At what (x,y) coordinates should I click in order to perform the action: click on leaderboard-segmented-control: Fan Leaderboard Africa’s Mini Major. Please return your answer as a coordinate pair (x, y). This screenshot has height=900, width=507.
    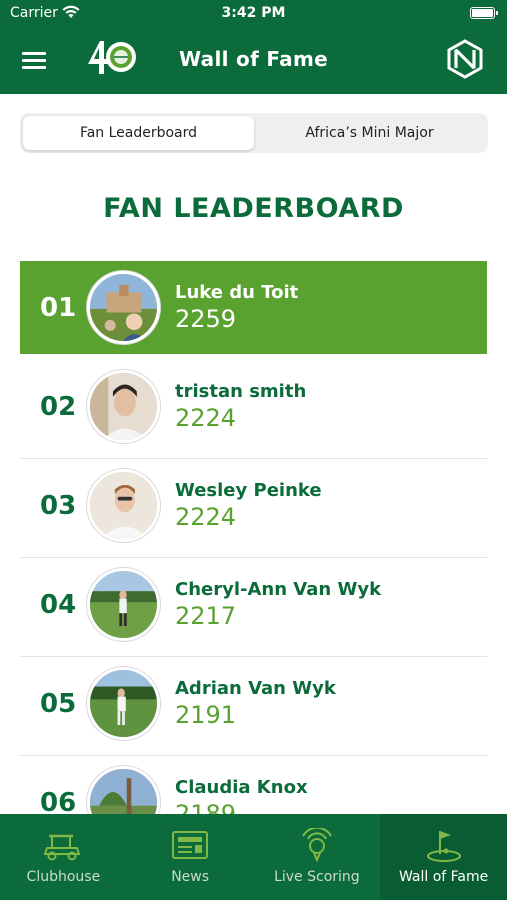
    Looking at the image, I should click on (254, 133).